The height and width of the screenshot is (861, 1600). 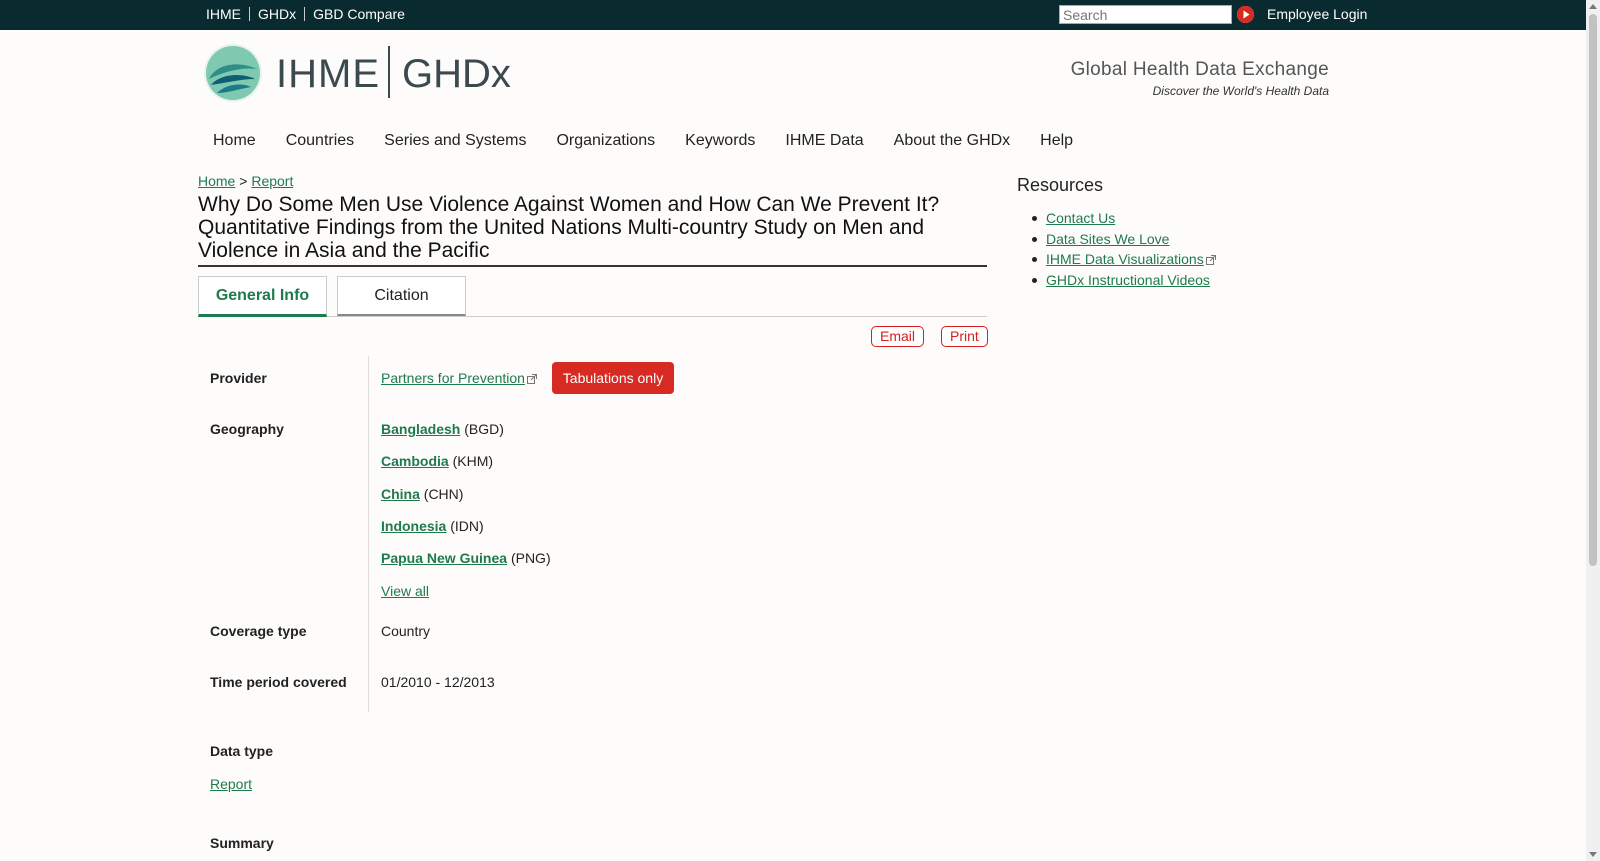 What do you see at coordinates (720, 141) in the screenshot?
I see `nav-keywords: Keywords` at bounding box center [720, 141].